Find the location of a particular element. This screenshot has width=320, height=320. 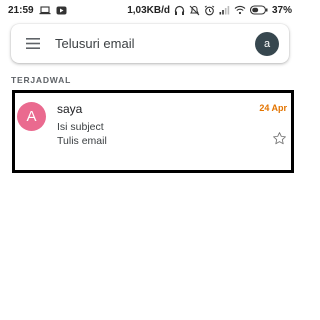

status-time: 21:59 is located at coordinates (21, 10).